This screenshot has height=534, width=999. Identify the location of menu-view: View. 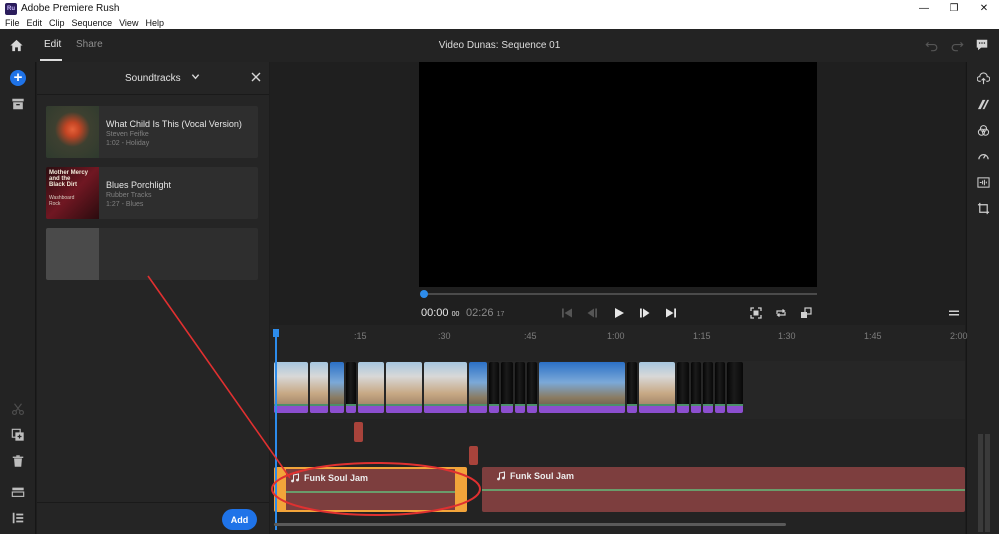
(128, 23).